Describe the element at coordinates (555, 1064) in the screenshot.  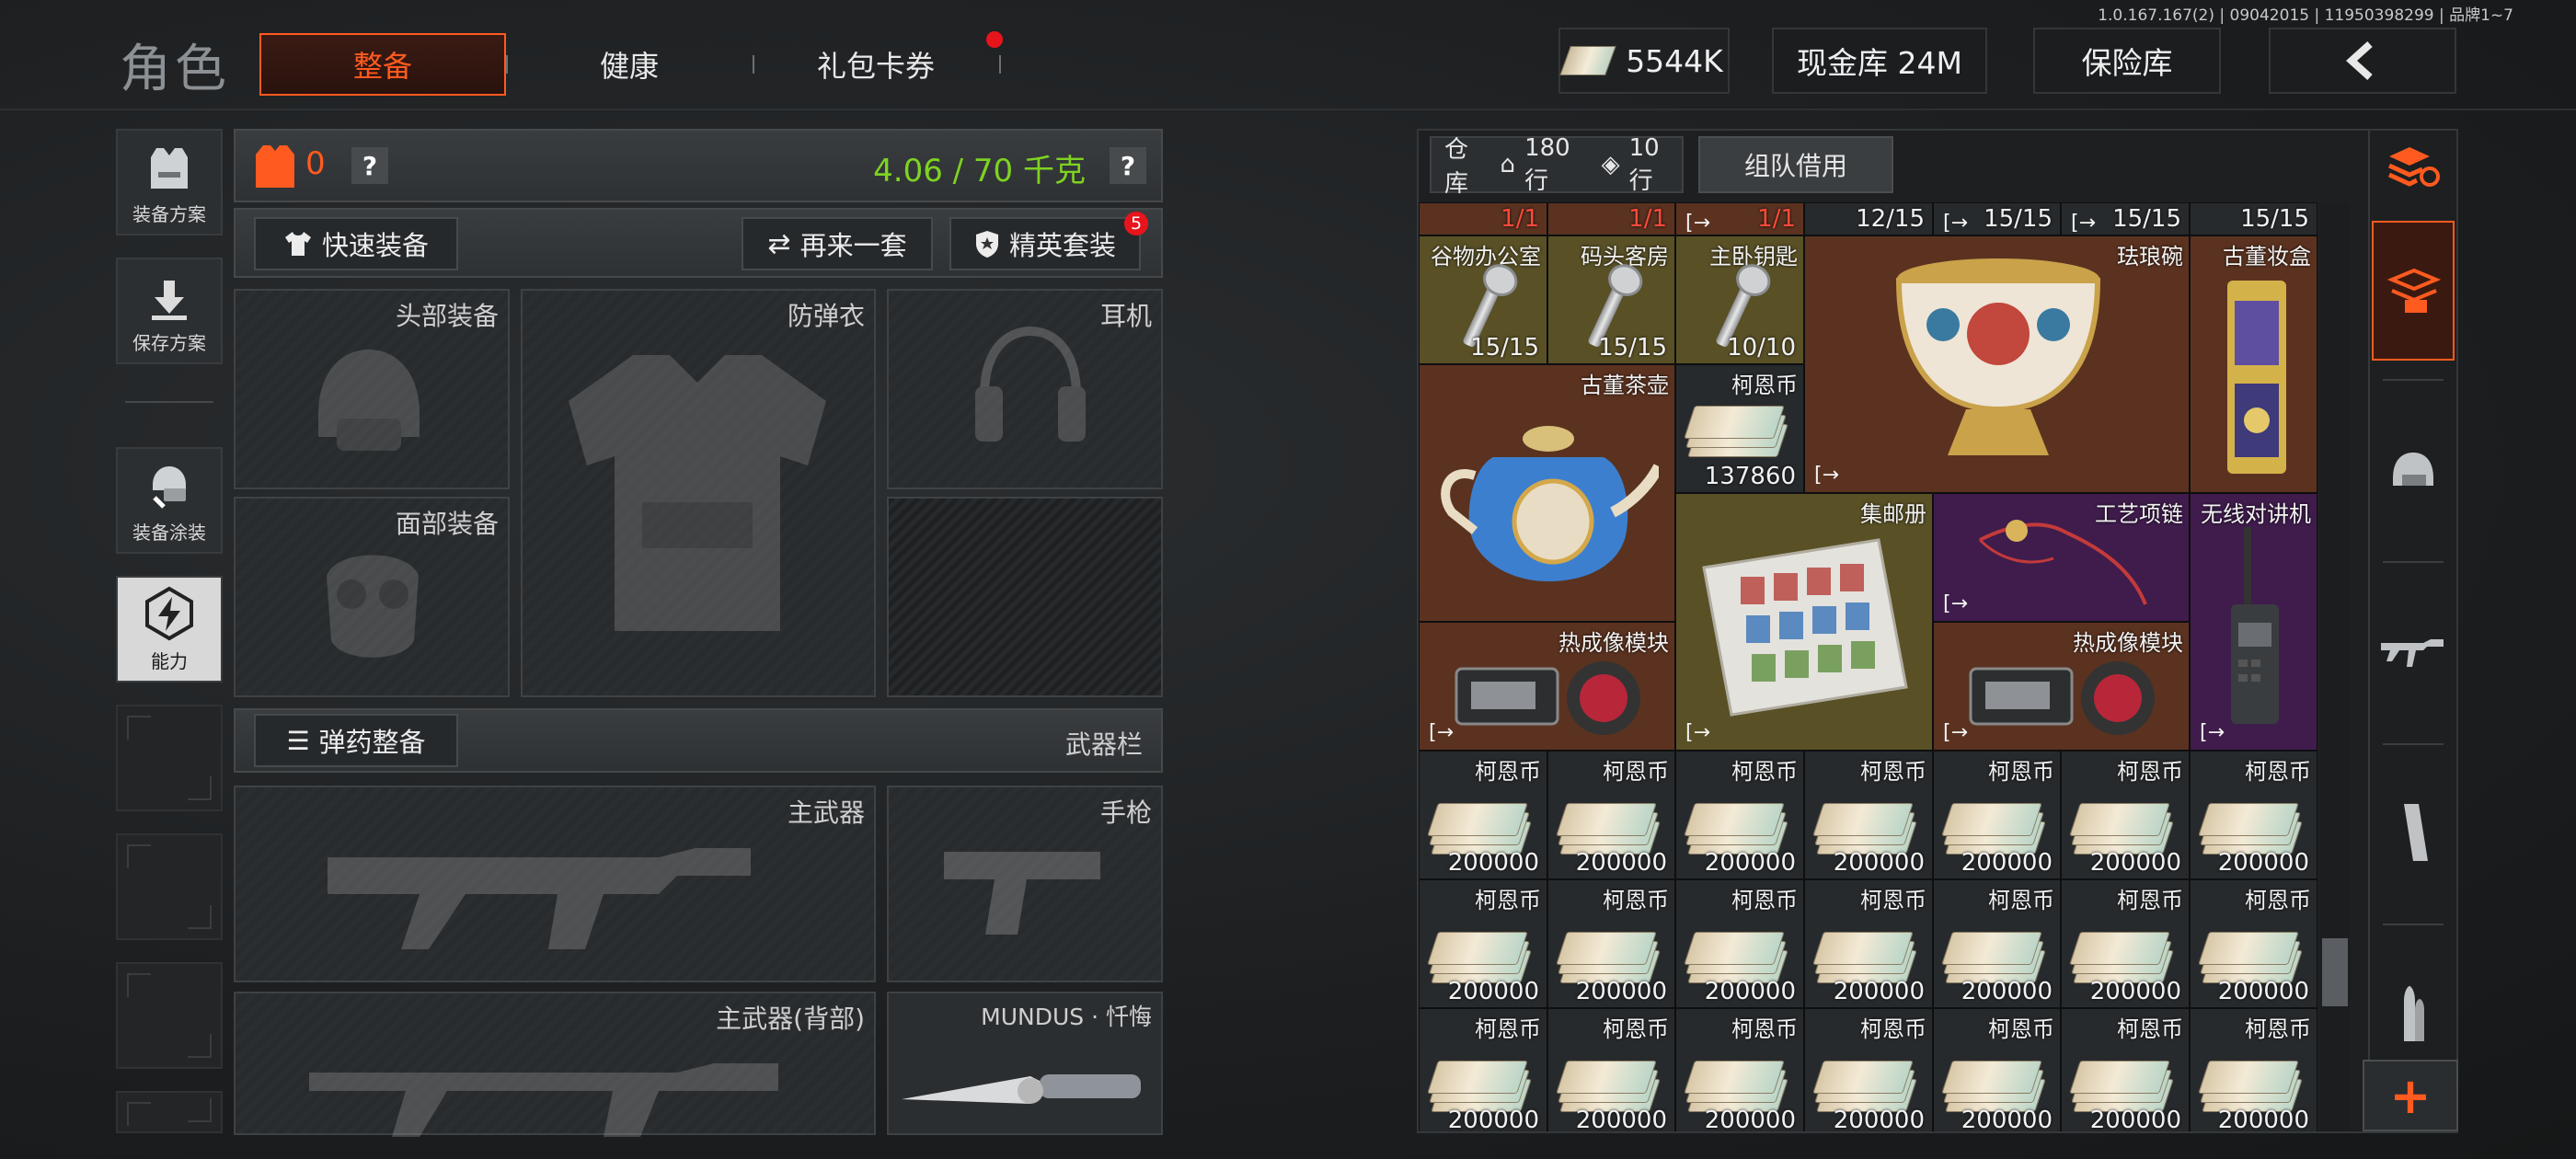
I see `primary-weapon-back-slot: 主武器(背部)` at that location.